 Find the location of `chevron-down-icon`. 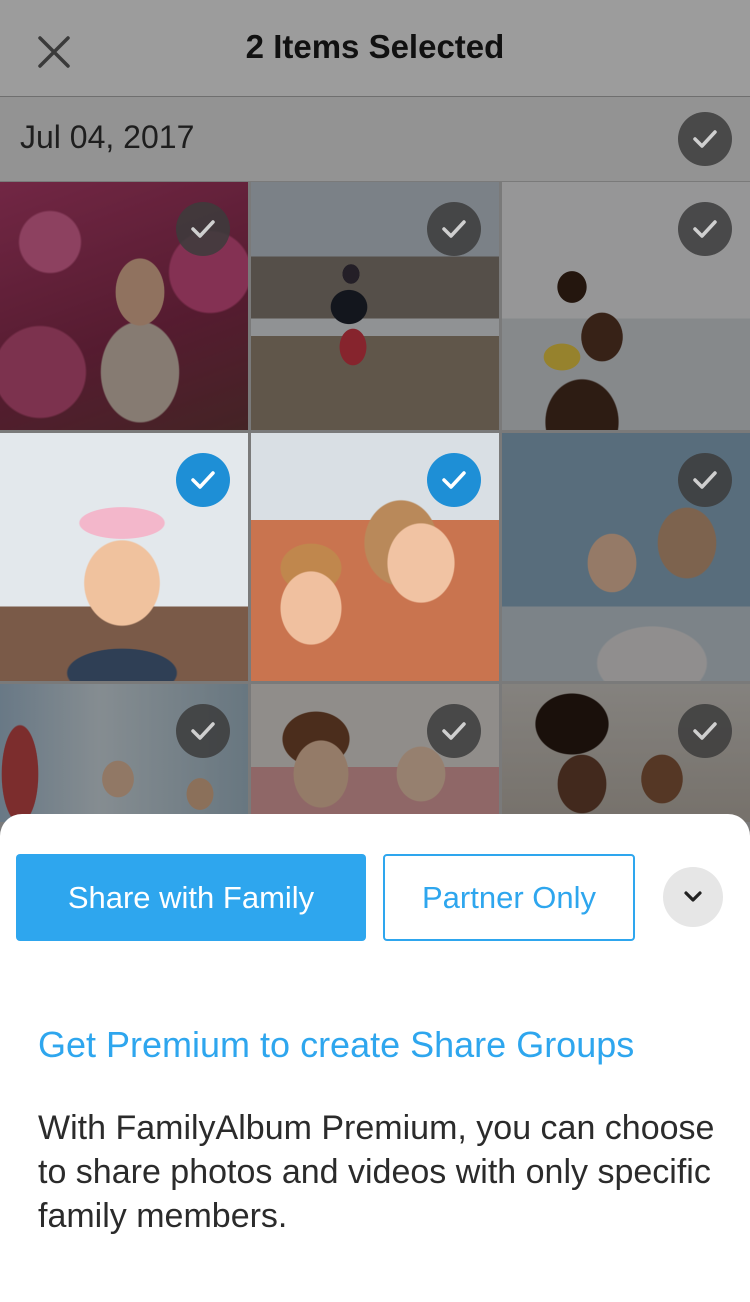

chevron-down-icon is located at coordinates (693, 896).